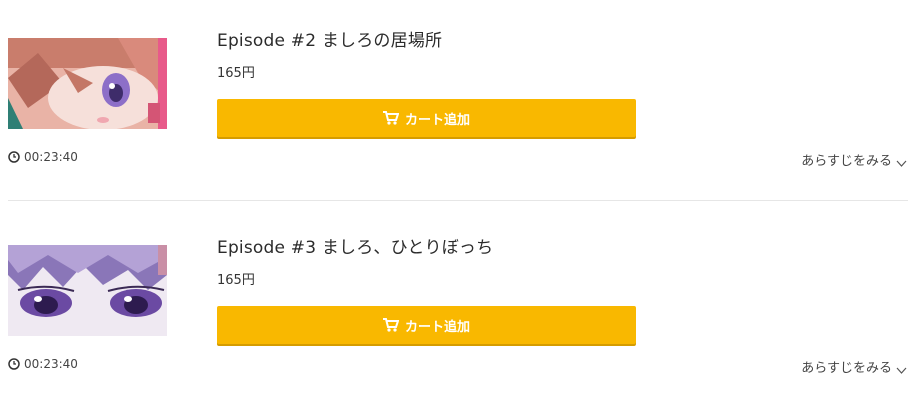 The height and width of the screenshot is (407, 916). Describe the element at coordinates (329, 38) in the screenshot. I see `episode-title: Episode #2 ましろの居場所` at that location.